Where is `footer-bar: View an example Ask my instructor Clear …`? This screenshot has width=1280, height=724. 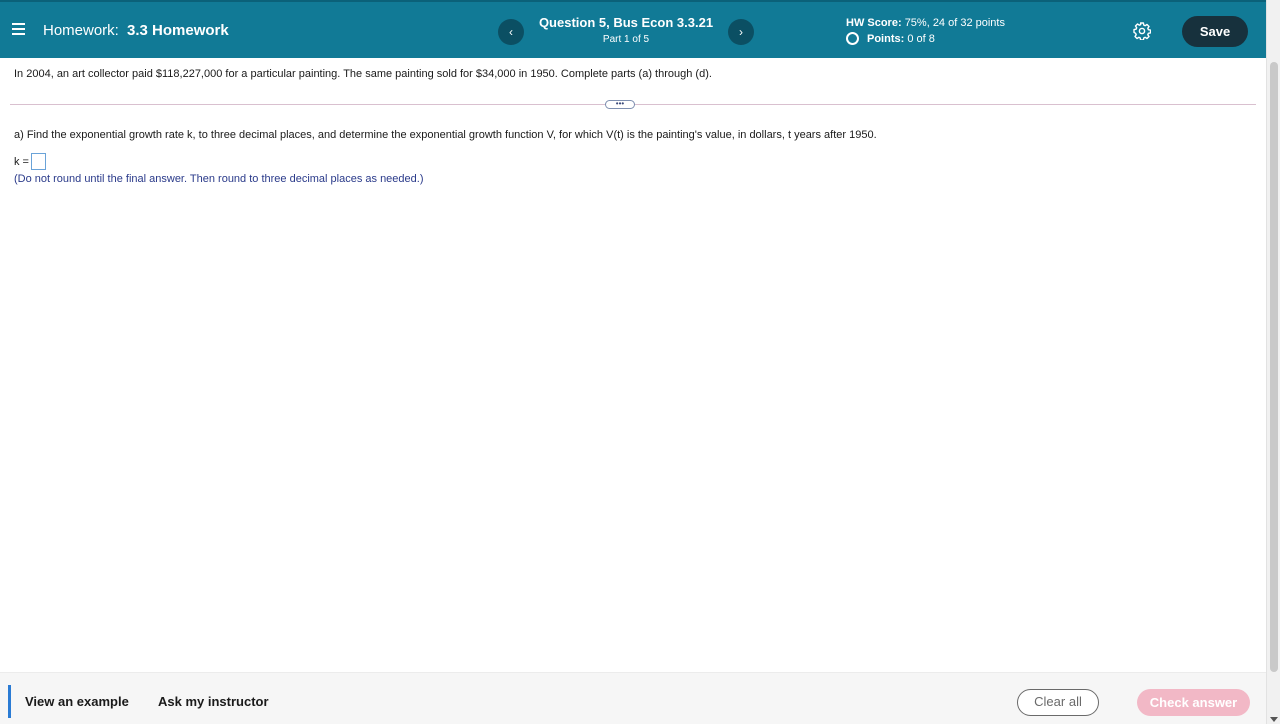
footer-bar: View an example Ask my instructor Clear … is located at coordinates (633, 698).